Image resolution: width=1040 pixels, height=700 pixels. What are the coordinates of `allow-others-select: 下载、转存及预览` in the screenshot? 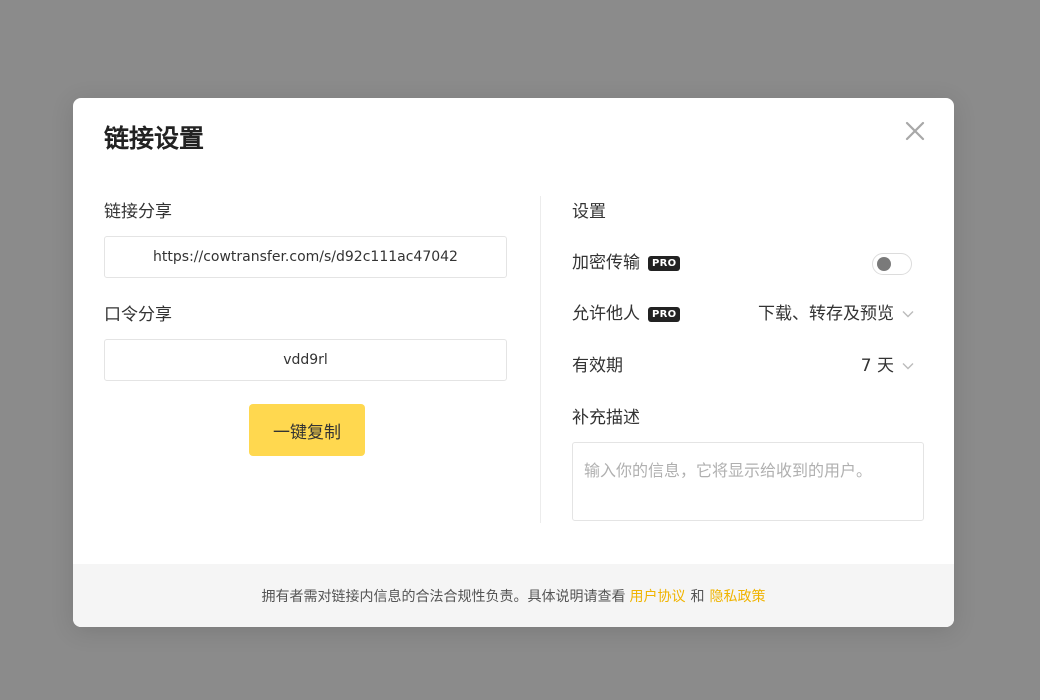 It's located at (836, 314).